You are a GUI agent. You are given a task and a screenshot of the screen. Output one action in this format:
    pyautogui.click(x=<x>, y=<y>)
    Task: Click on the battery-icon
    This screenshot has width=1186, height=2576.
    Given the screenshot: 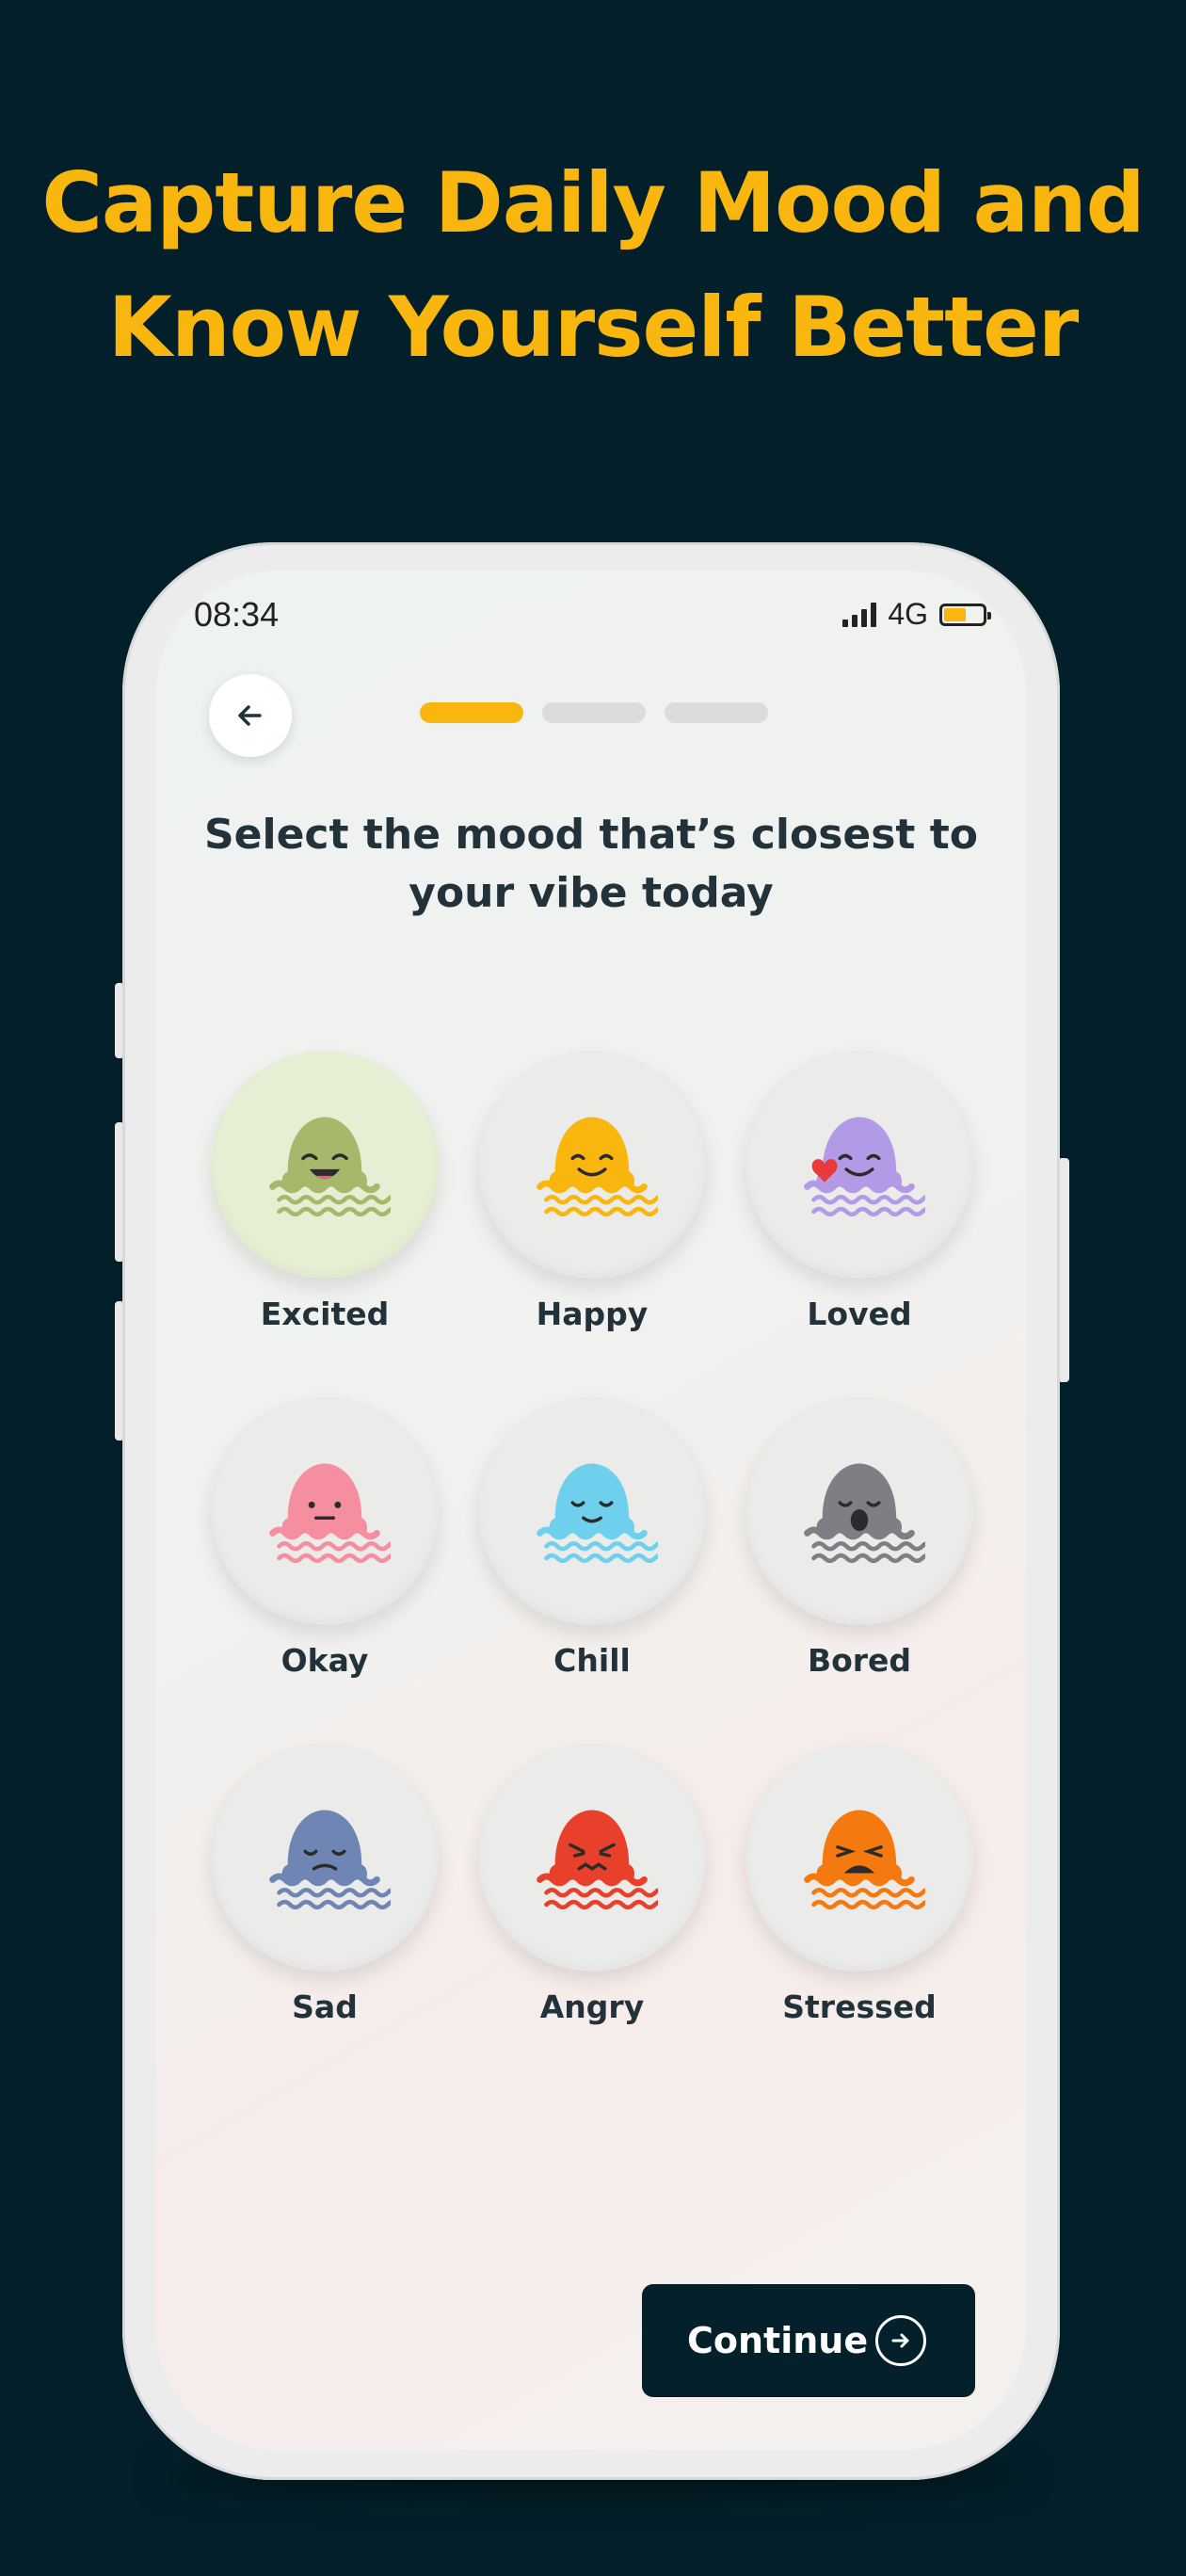 What is the action you would take?
    pyautogui.click(x=965, y=614)
    